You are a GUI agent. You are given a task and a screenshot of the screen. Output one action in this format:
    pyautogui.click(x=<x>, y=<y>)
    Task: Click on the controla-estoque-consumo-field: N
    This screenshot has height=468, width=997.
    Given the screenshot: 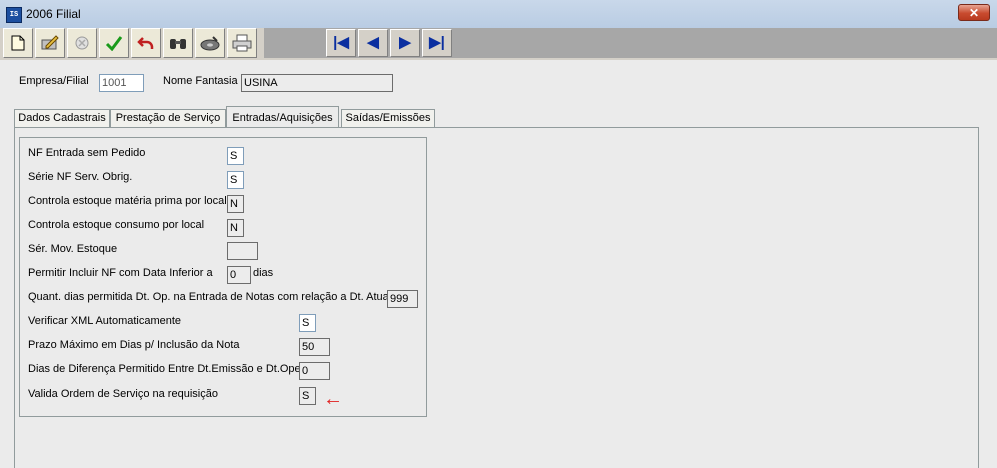 What is the action you would take?
    pyautogui.click(x=235, y=228)
    